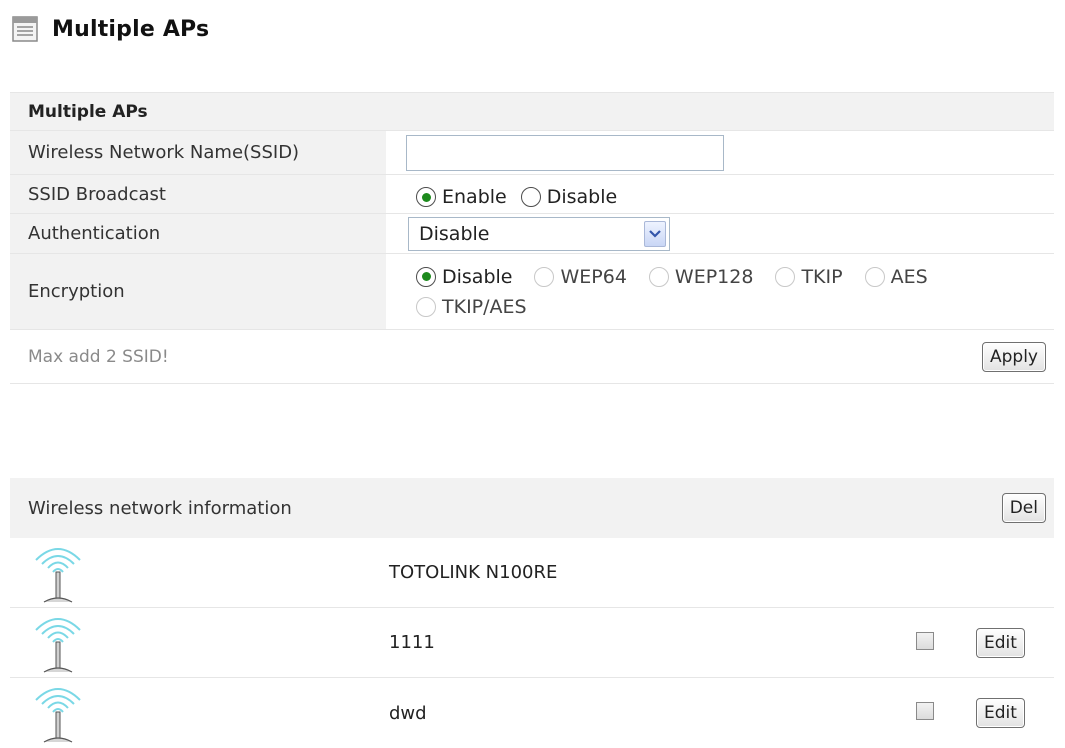  I want to click on ssid-broadcast-row: SSID Broadcast Enable Disable, so click(532, 194).